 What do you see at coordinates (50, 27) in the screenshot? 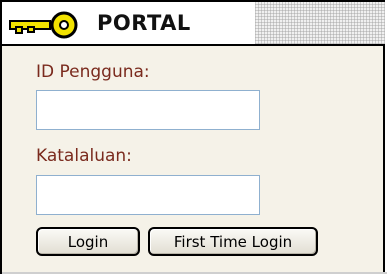
I see `key-icon` at bounding box center [50, 27].